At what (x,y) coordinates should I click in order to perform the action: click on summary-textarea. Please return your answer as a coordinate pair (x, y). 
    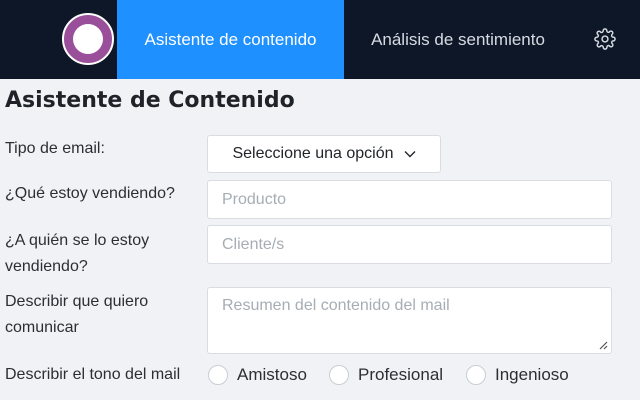
    Looking at the image, I should click on (409, 320).